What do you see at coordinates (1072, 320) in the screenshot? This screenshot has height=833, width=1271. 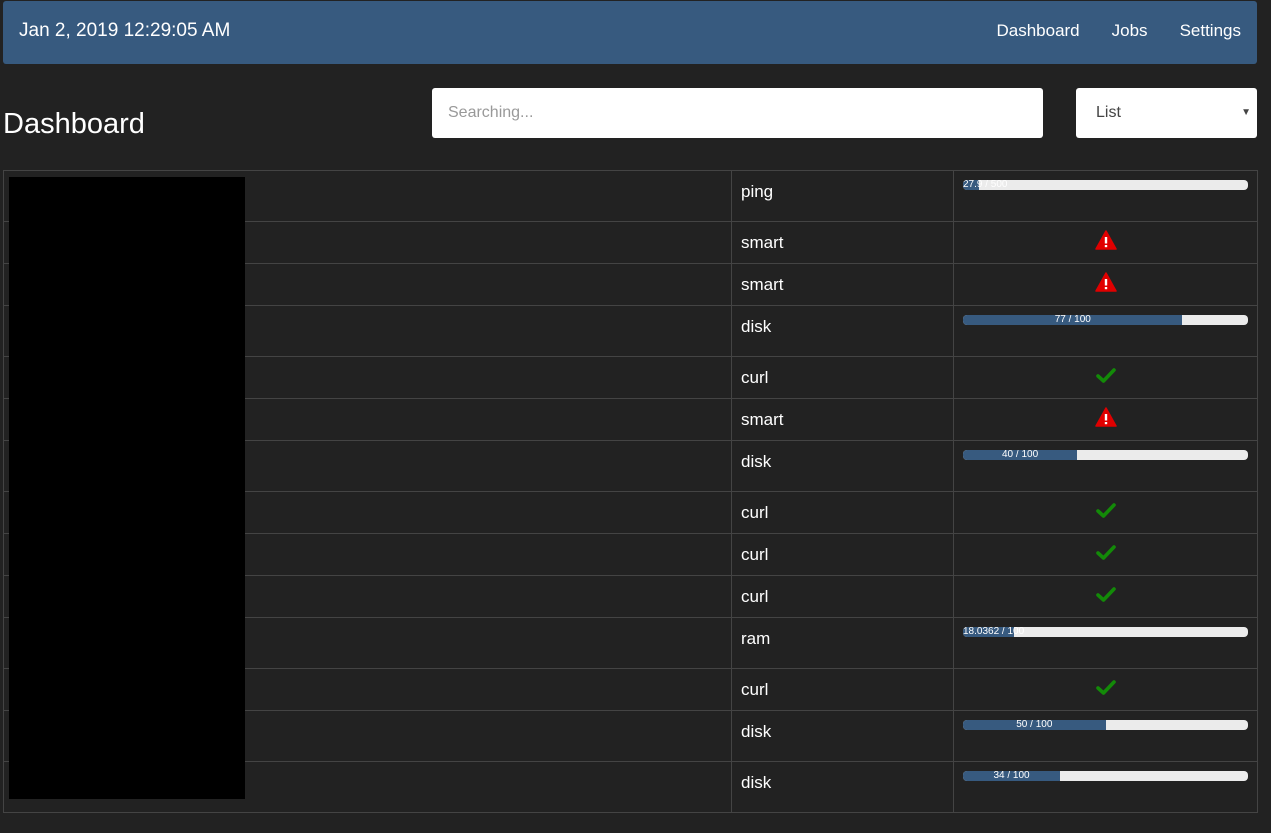 I see `progress-label: 77 / 100` at bounding box center [1072, 320].